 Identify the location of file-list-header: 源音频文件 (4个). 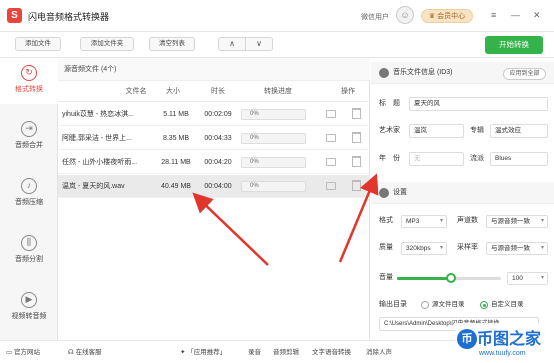
(214, 69).